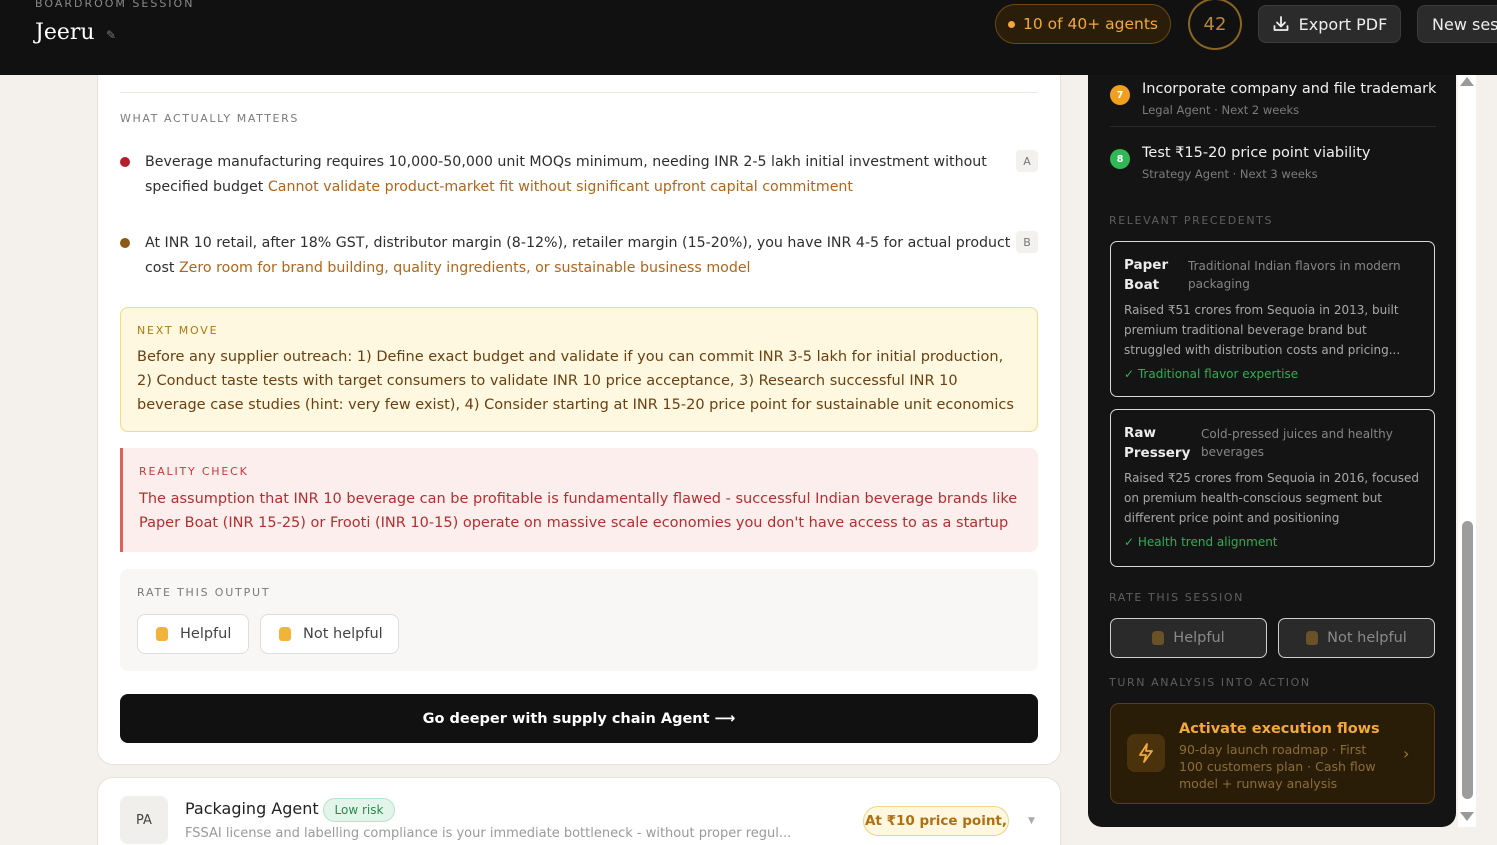 The height and width of the screenshot is (845, 1497). I want to click on chevron-right-icon: ›, so click(1406, 753).